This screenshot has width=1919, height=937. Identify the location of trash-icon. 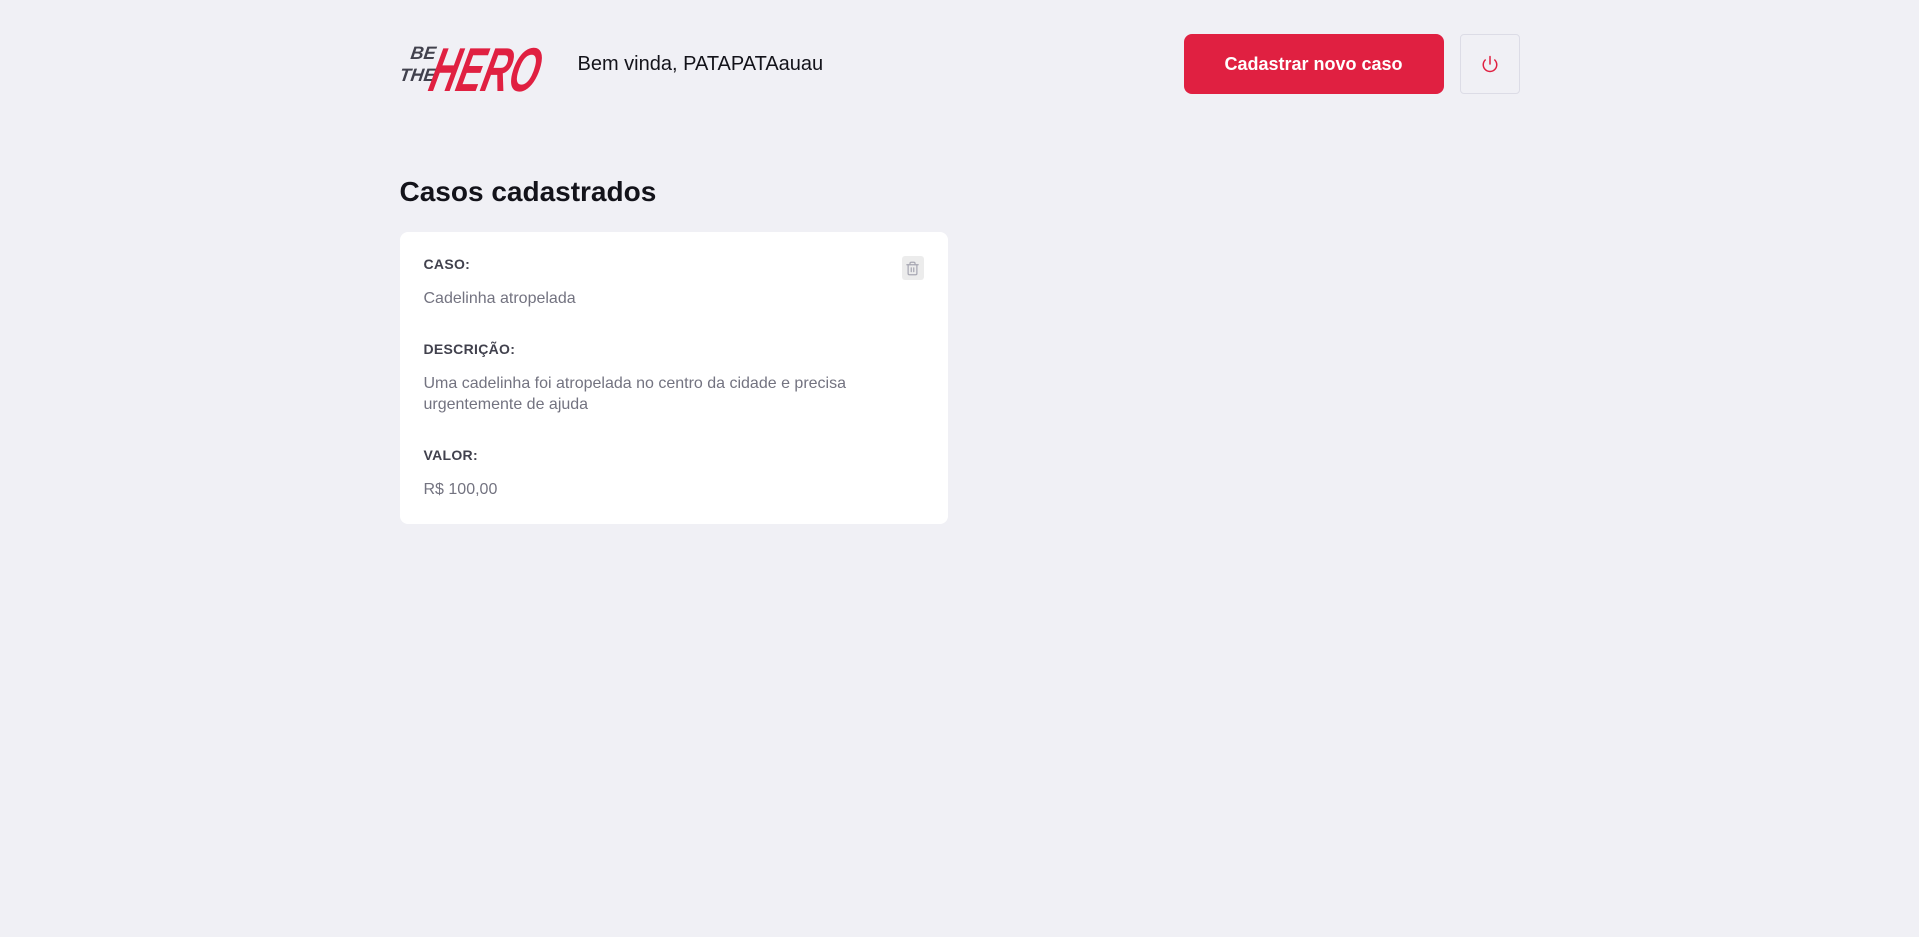
(912, 268).